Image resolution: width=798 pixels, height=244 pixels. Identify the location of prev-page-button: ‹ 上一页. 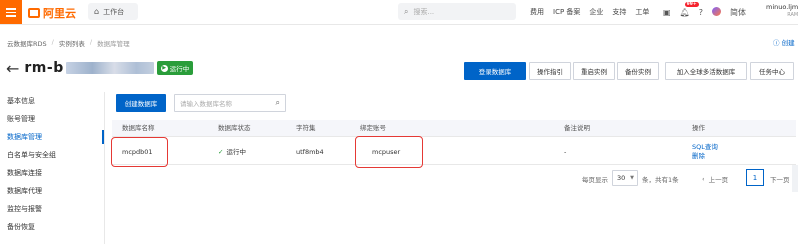
(715, 179).